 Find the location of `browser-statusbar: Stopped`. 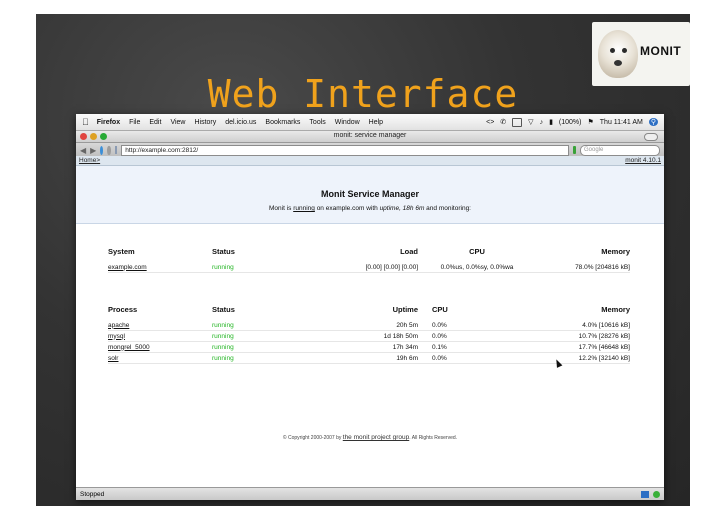

browser-statusbar: Stopped is located at coordinates (370, 493).